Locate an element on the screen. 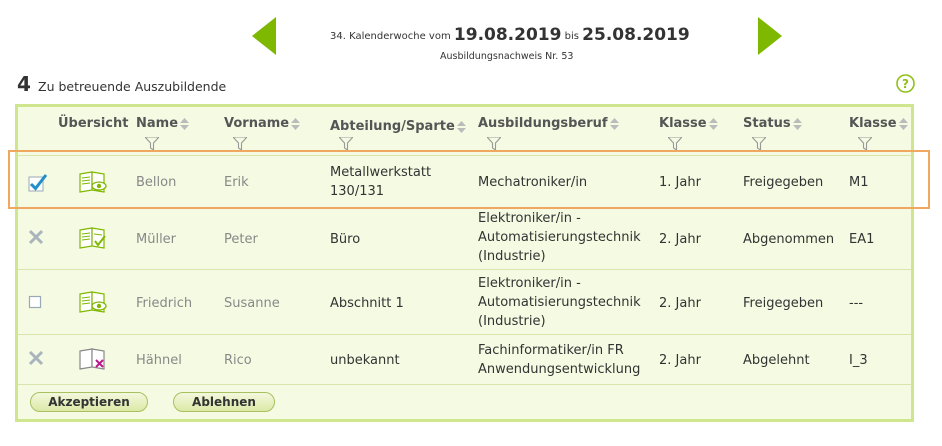 The width and height of the screenshot is (942, 446). trainee-count: 4 Zu betreuende Auszubildende is located at coordinates (121, 84).